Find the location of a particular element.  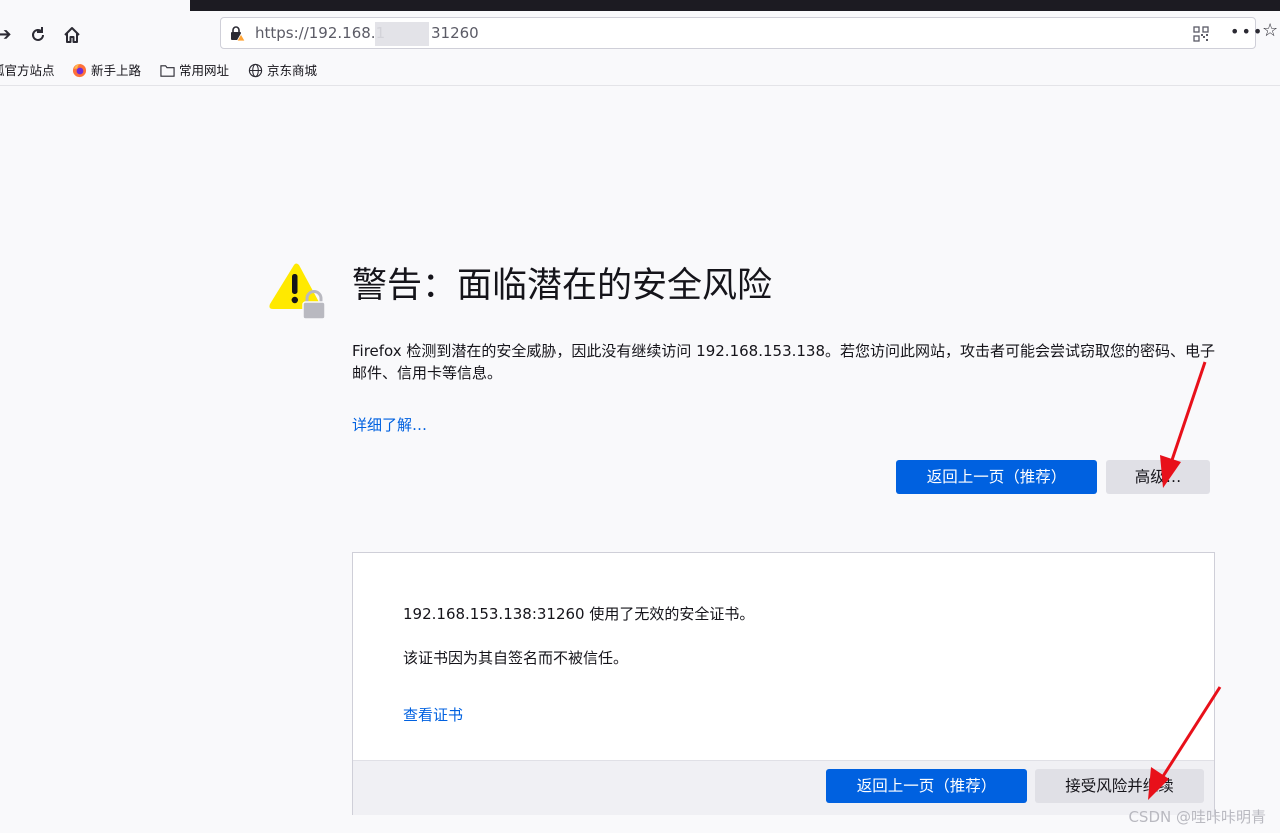

bookmark-folder: 常用网址 is located at coordinates (194, 71).